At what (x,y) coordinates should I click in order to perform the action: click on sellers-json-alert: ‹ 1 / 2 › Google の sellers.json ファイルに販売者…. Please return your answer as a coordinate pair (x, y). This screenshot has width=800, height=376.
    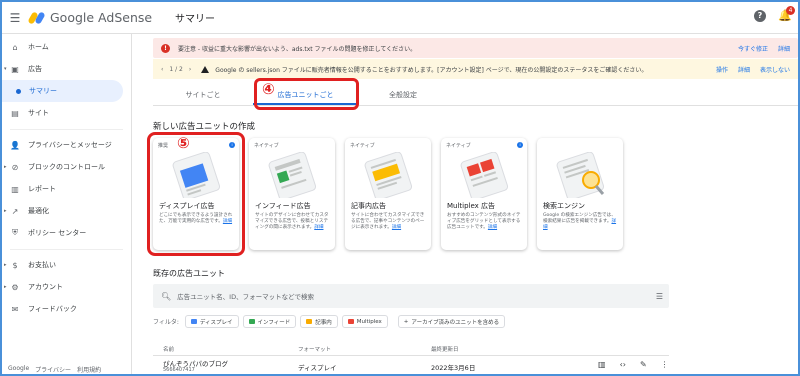
    Looking at the image, I should click on (475, 69).